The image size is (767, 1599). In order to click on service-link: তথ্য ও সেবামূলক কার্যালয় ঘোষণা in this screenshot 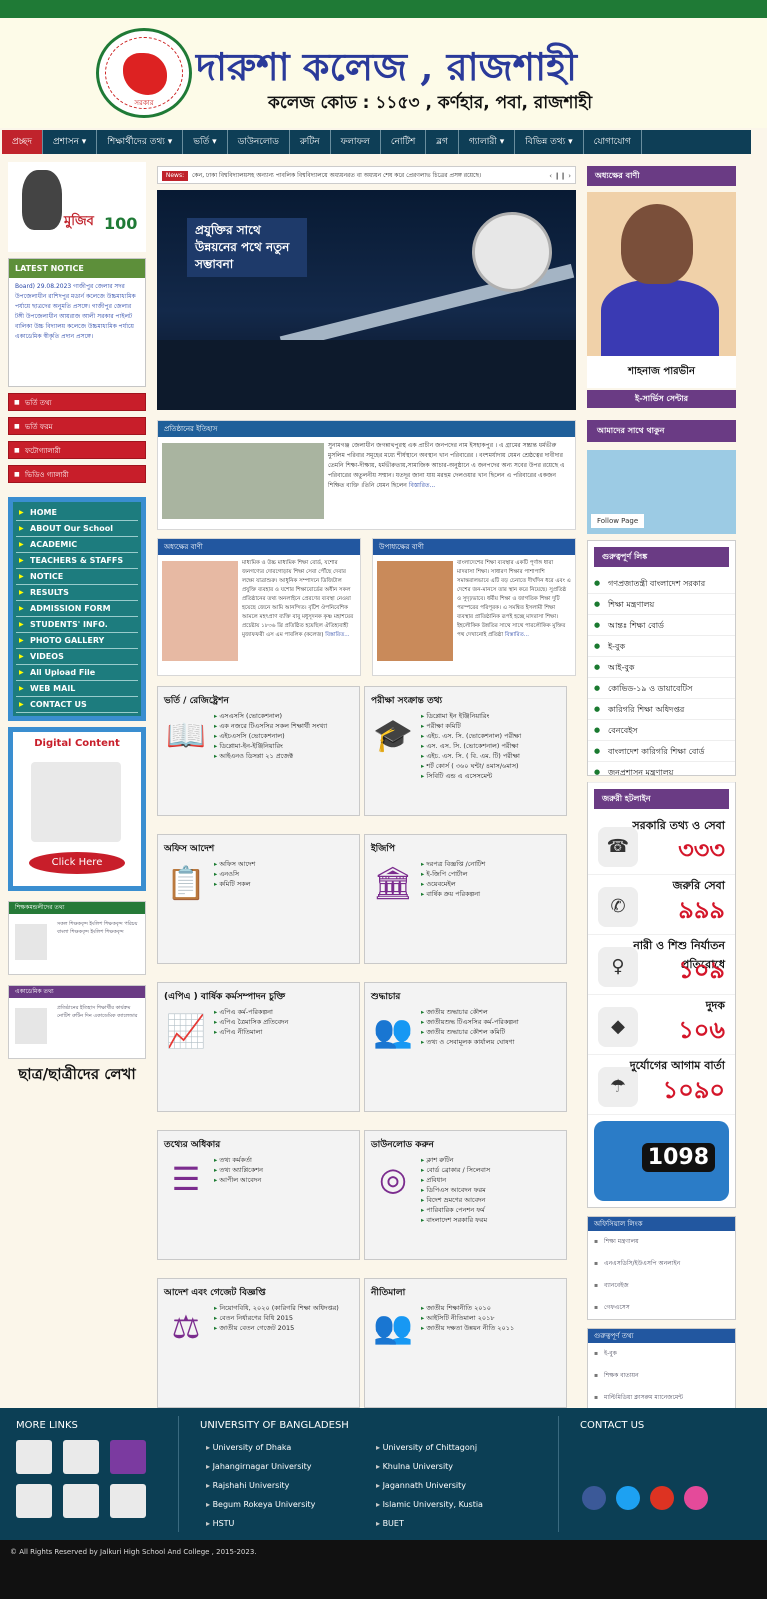, I will do `click(491, 1042)`.